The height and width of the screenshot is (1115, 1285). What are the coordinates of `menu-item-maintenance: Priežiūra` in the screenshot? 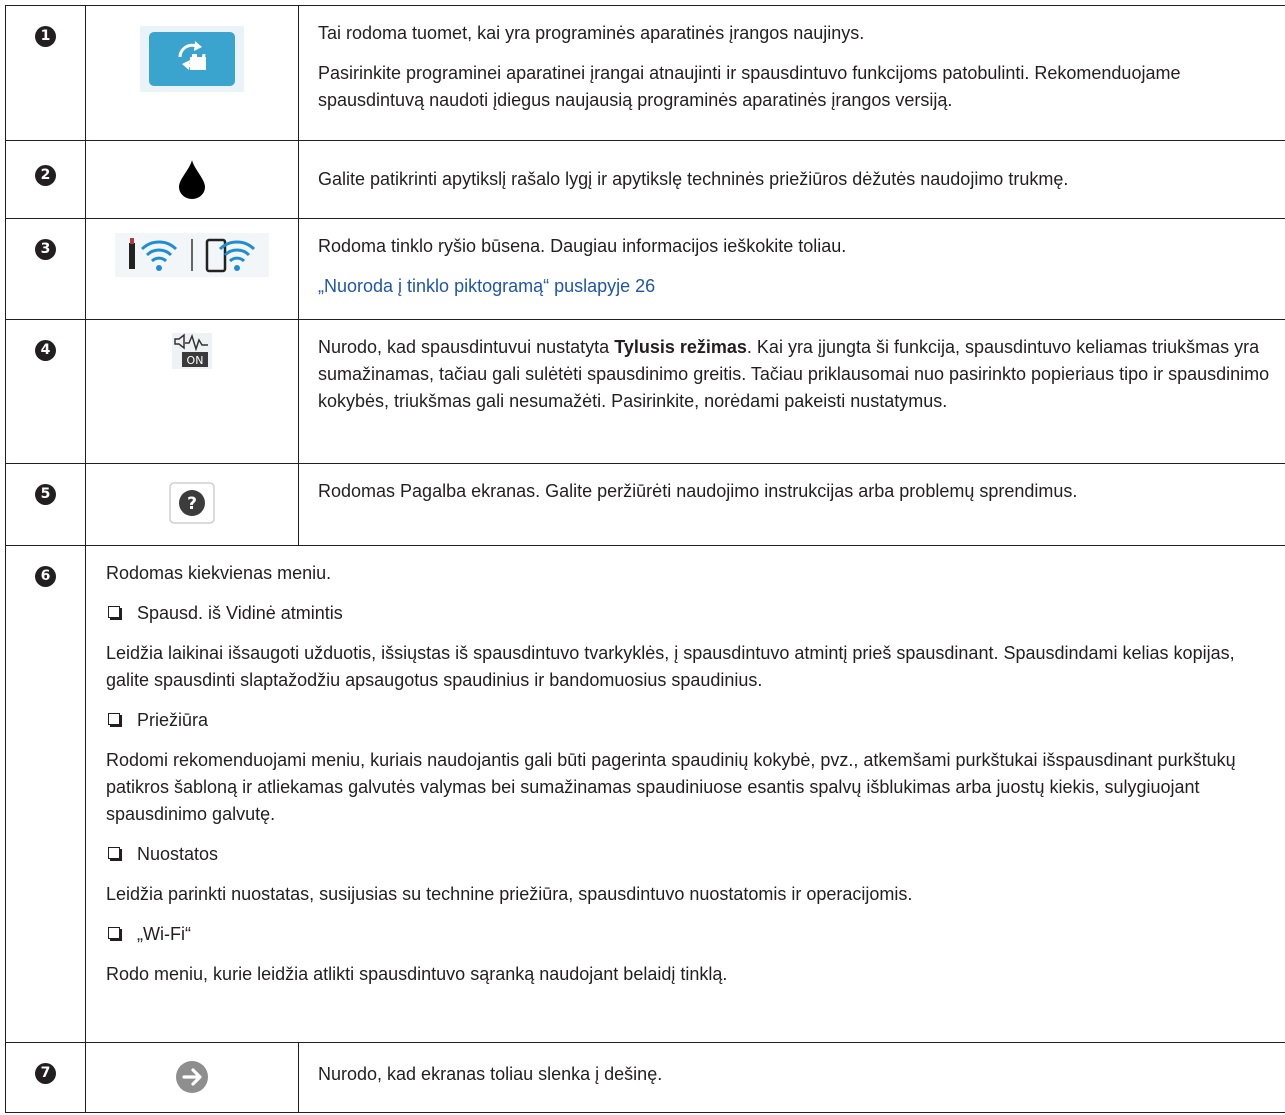 It's located at (690, 720).